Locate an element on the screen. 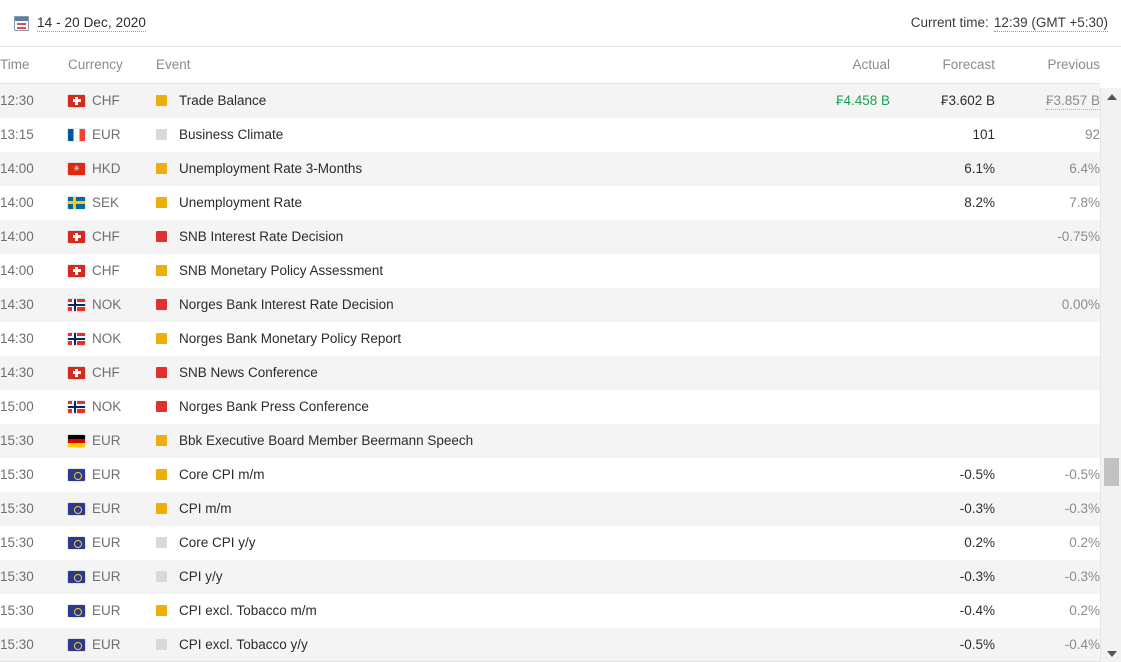 This screenshot has height=662, width=1121. table-row: 15:30 EUR CPI excl. Tobacco m/m -0.4% 0.2% is located at coordinates (550, 610).